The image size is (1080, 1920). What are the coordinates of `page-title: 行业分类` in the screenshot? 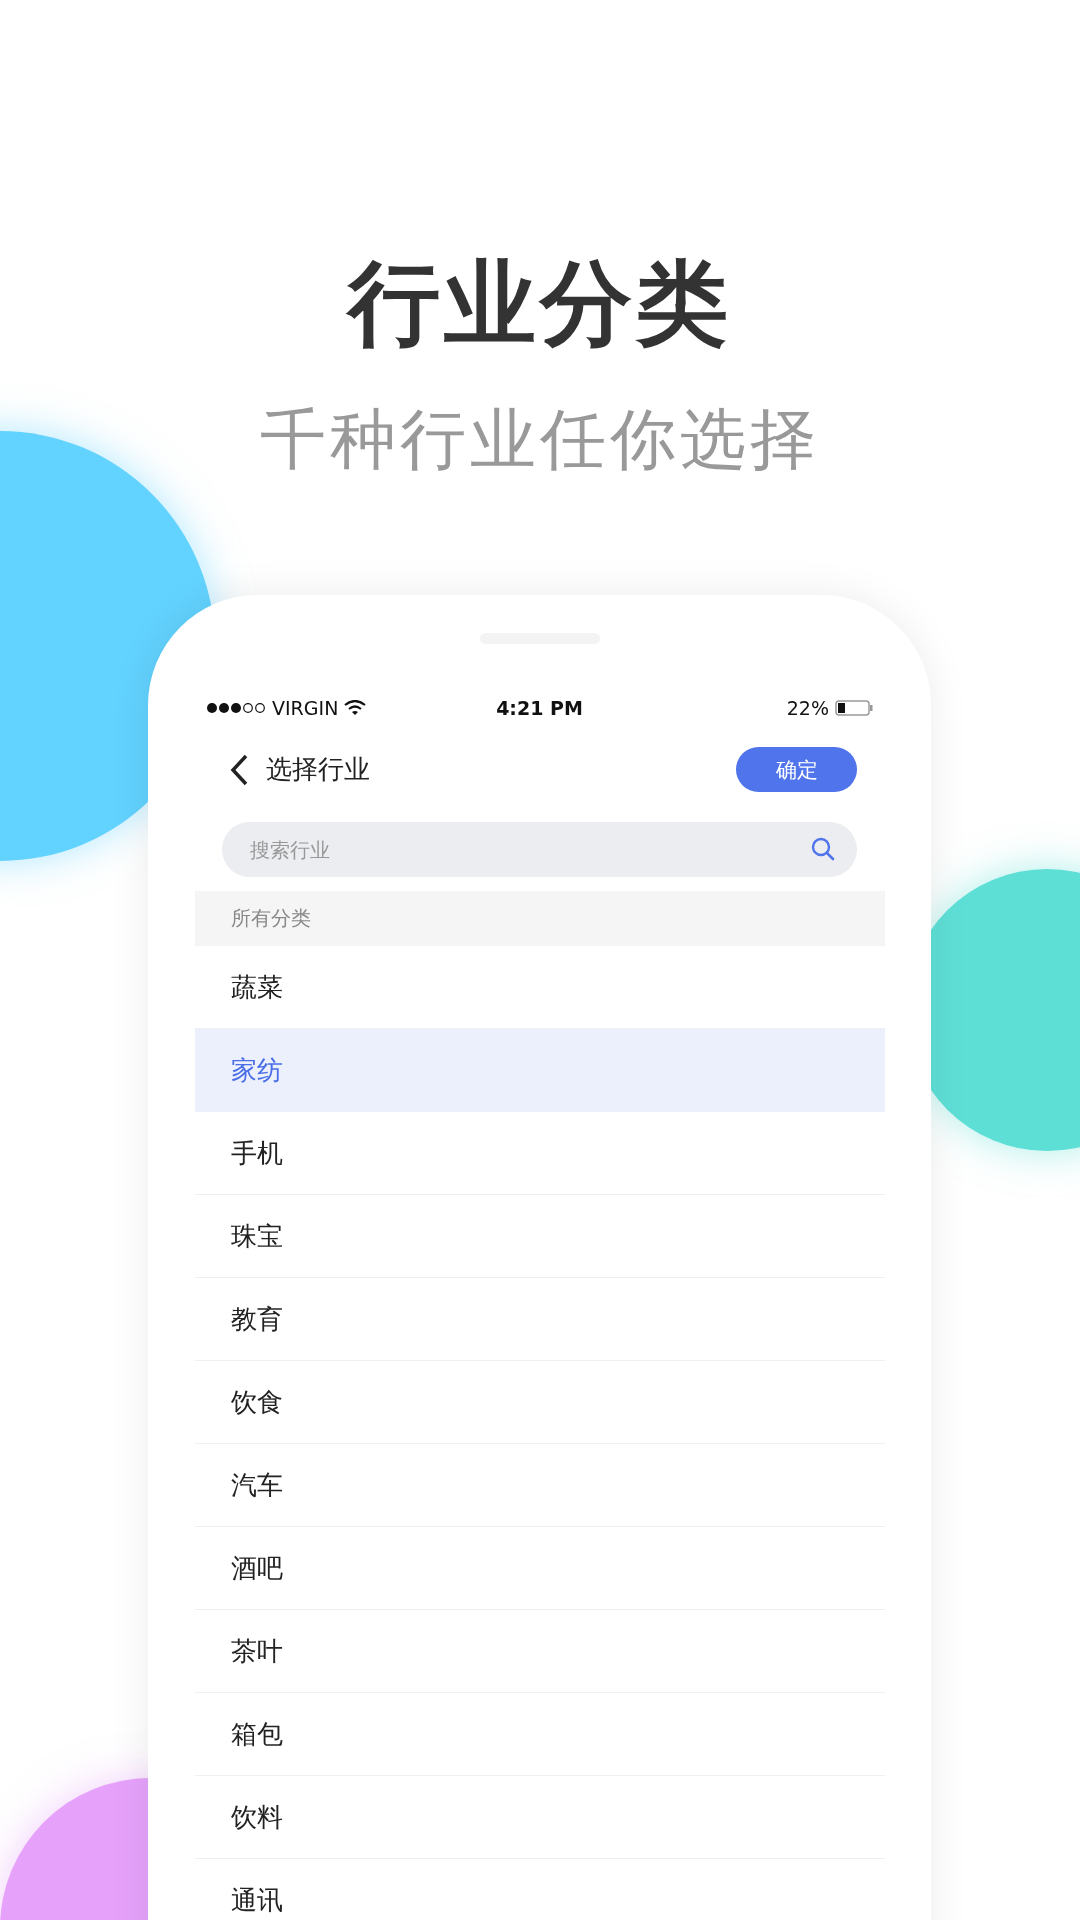 It's located at (540, 304).